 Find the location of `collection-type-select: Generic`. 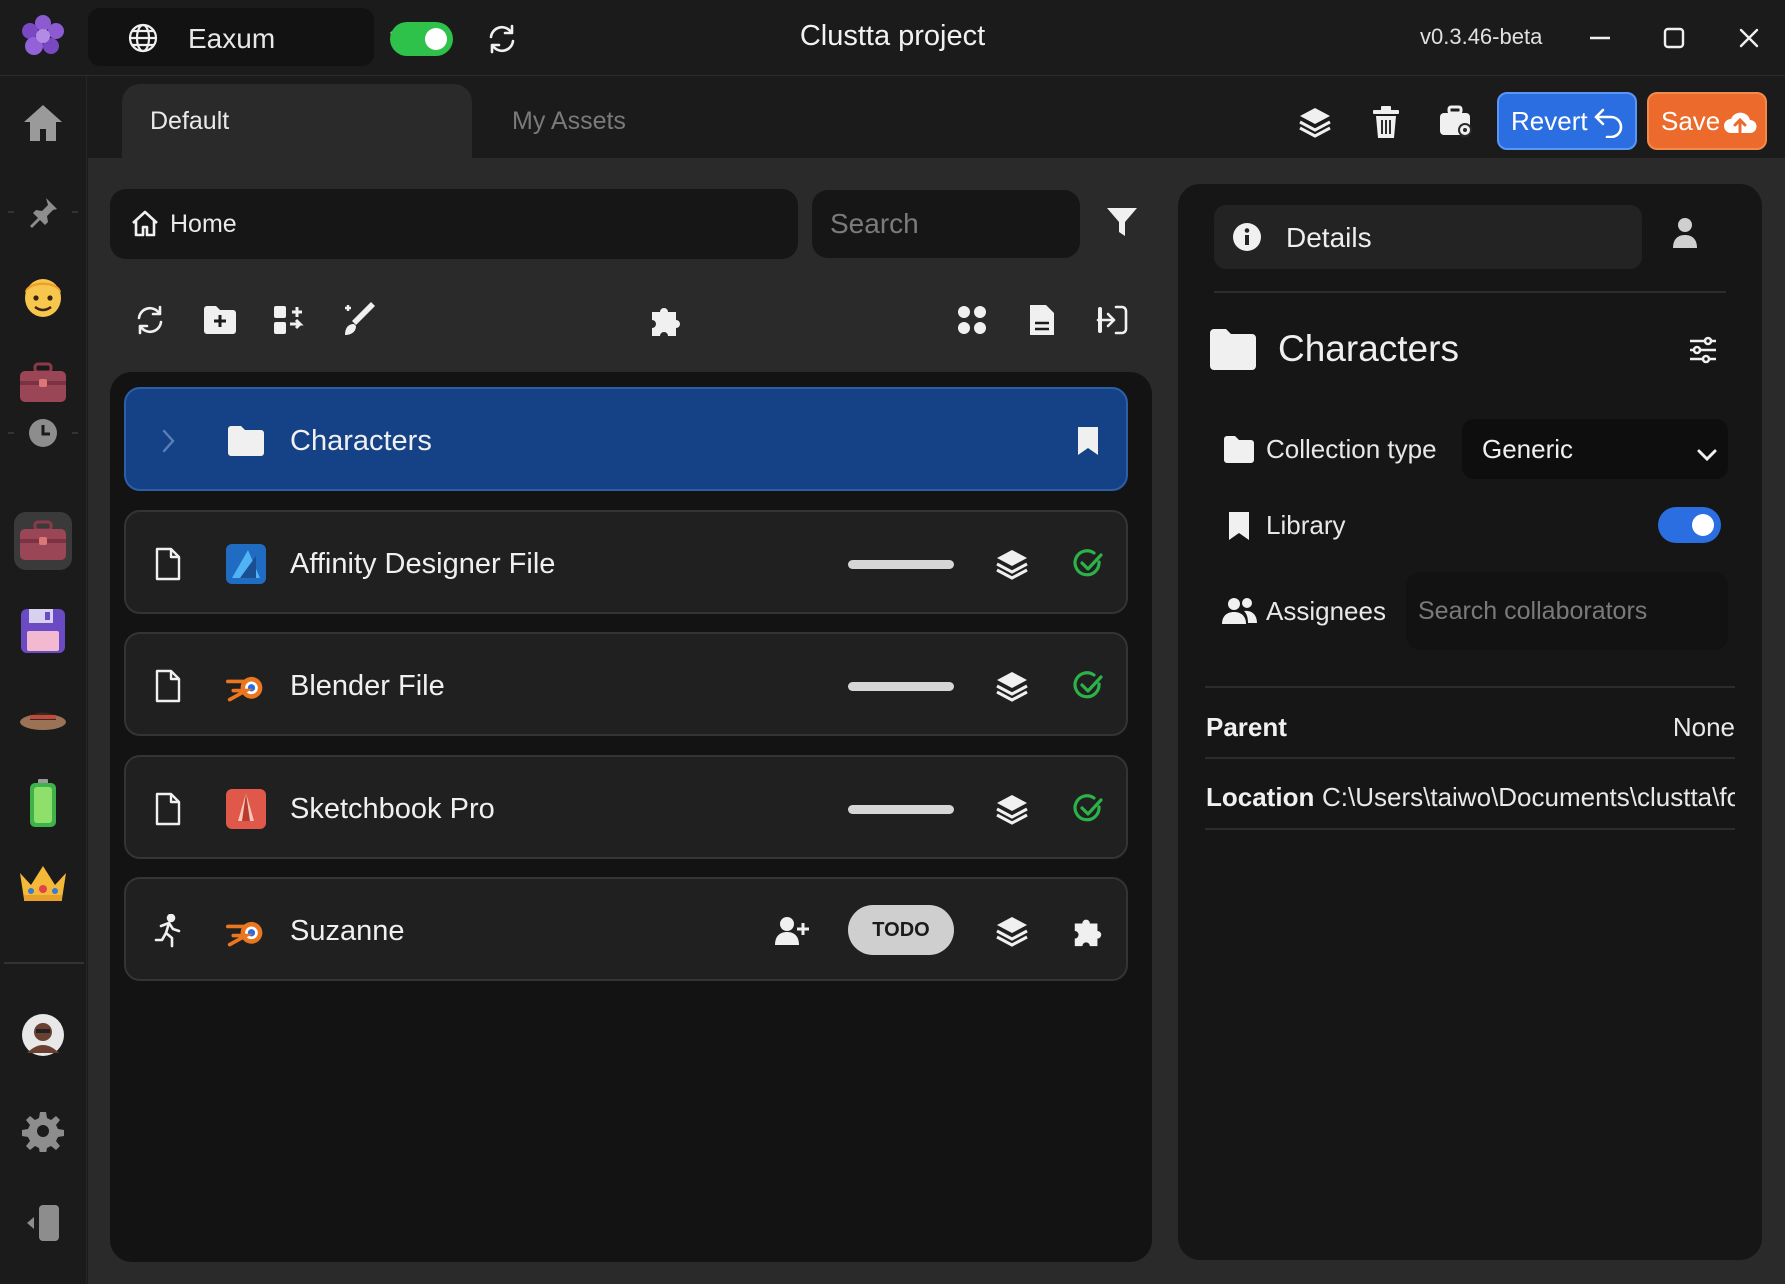

collection-type-select: Generic is located at coordinates (1595, 449).